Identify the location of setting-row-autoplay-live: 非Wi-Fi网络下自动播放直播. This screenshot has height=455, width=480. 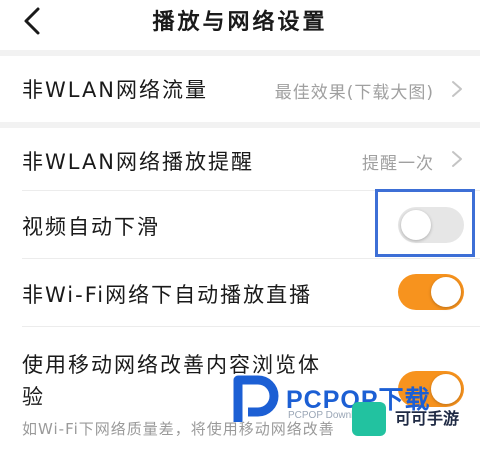
(240, 292).